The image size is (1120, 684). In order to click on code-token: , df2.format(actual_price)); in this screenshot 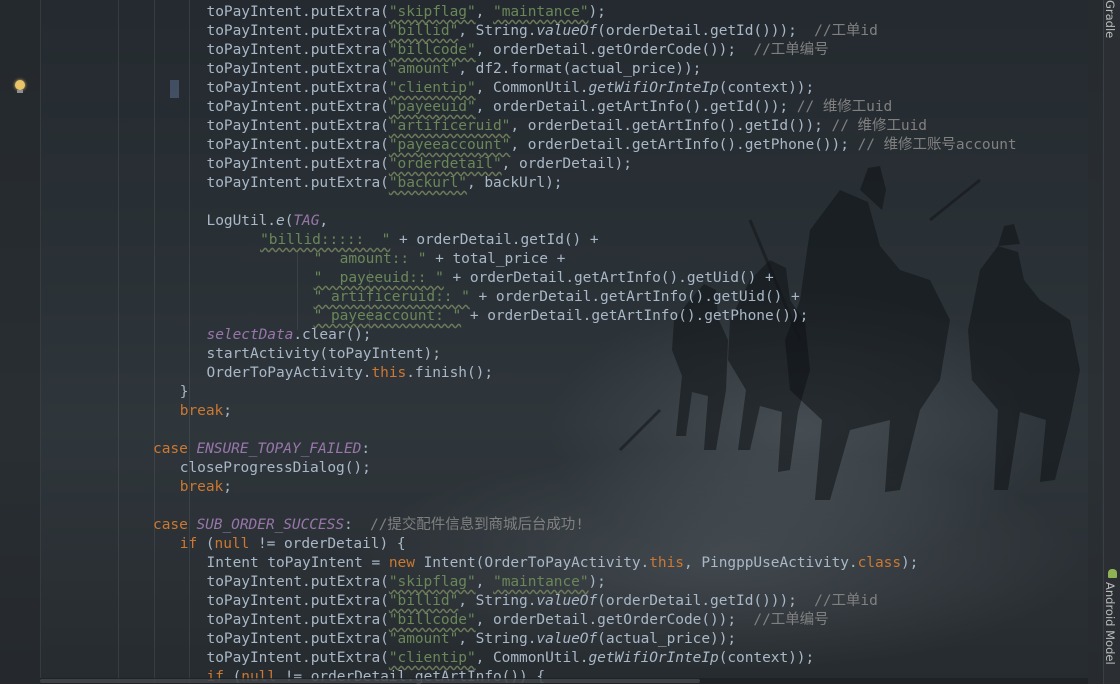, I will do `click(580, 69)`.